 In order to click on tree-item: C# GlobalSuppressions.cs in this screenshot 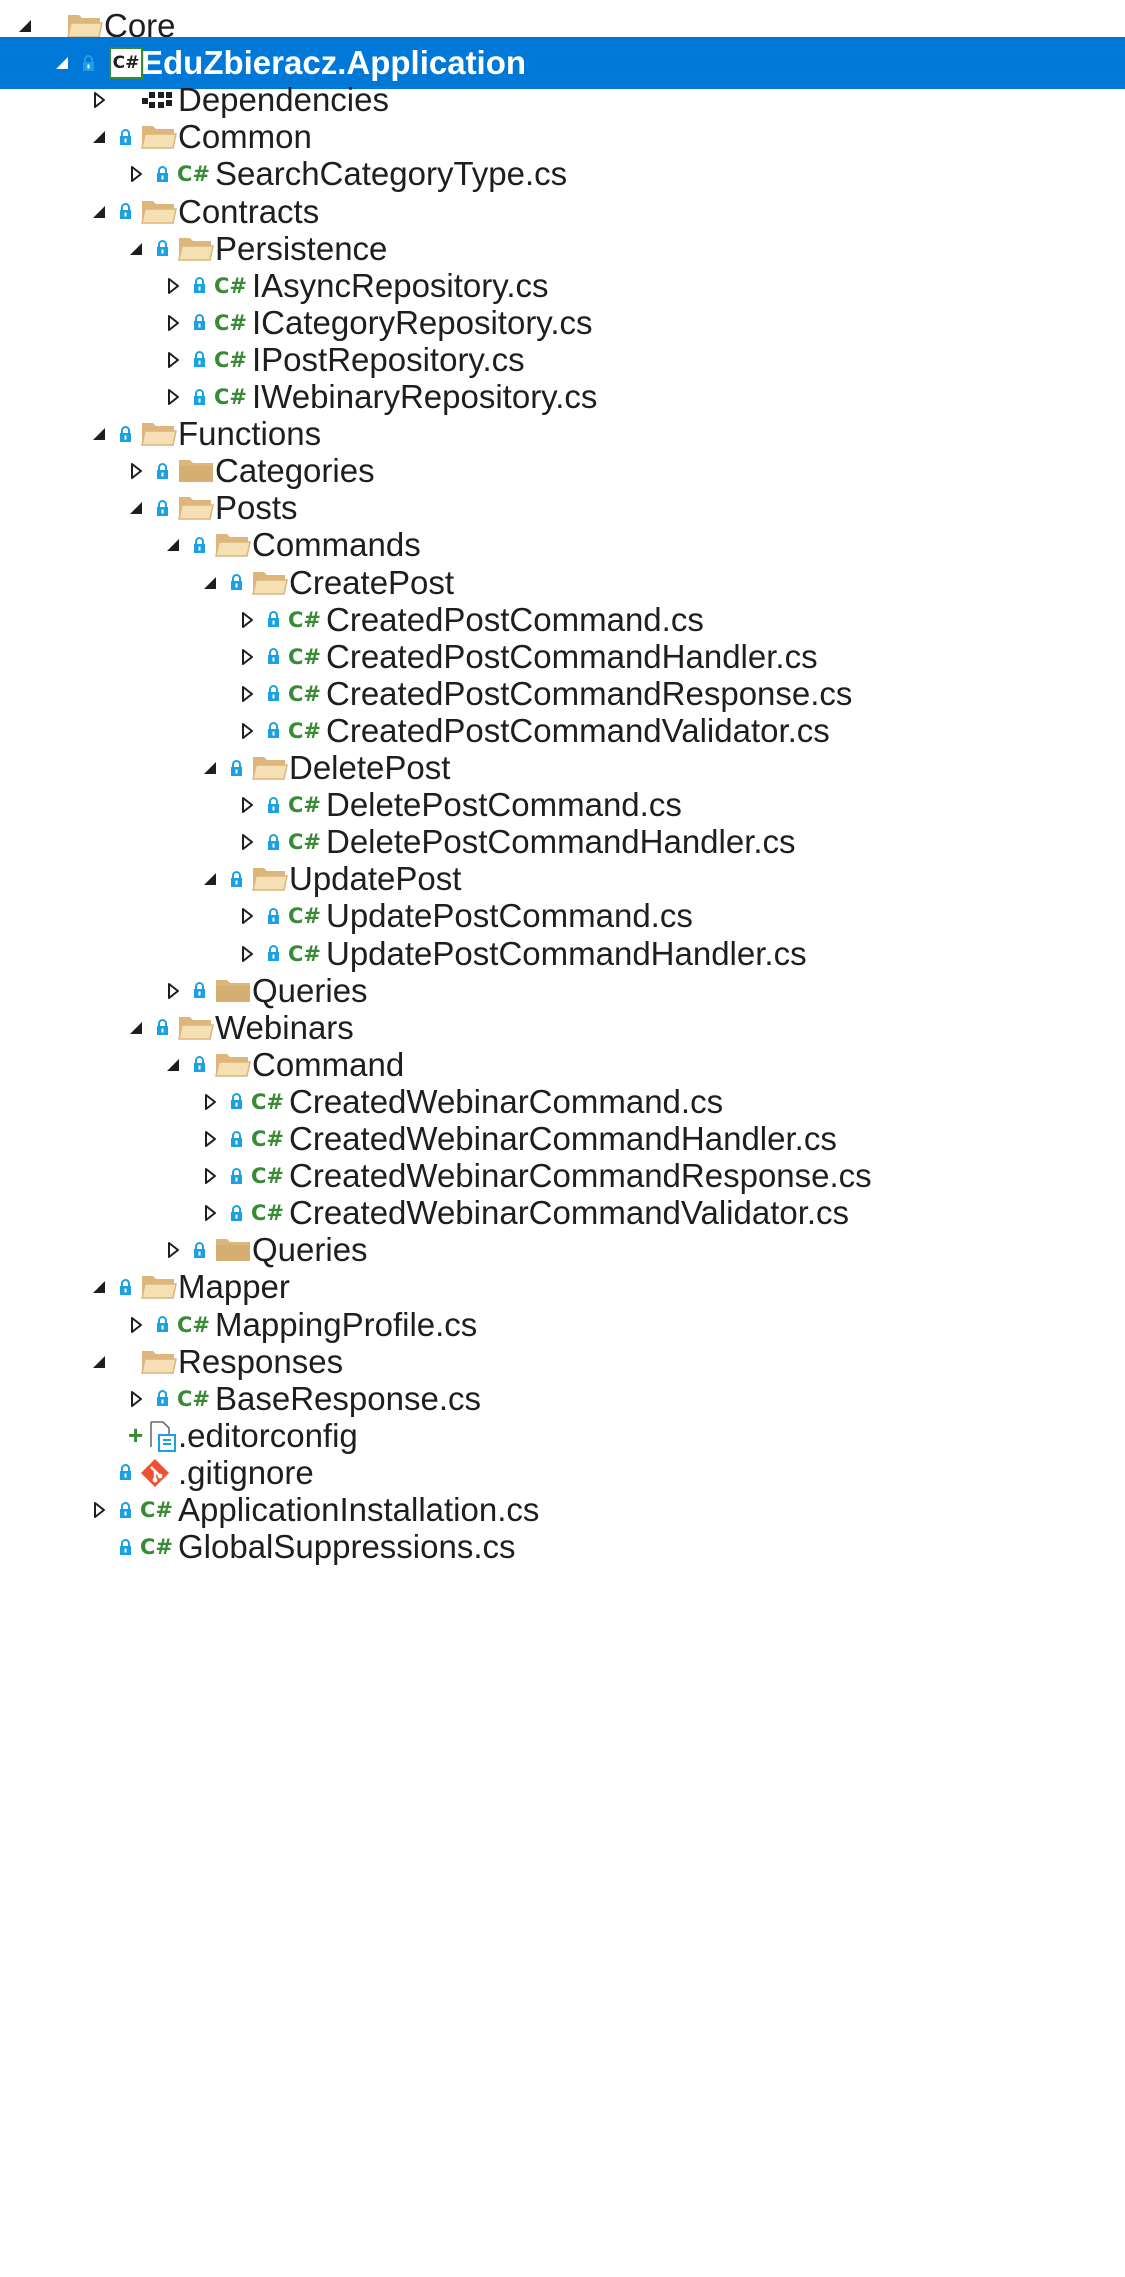, I will do `click(562, 1547)`.